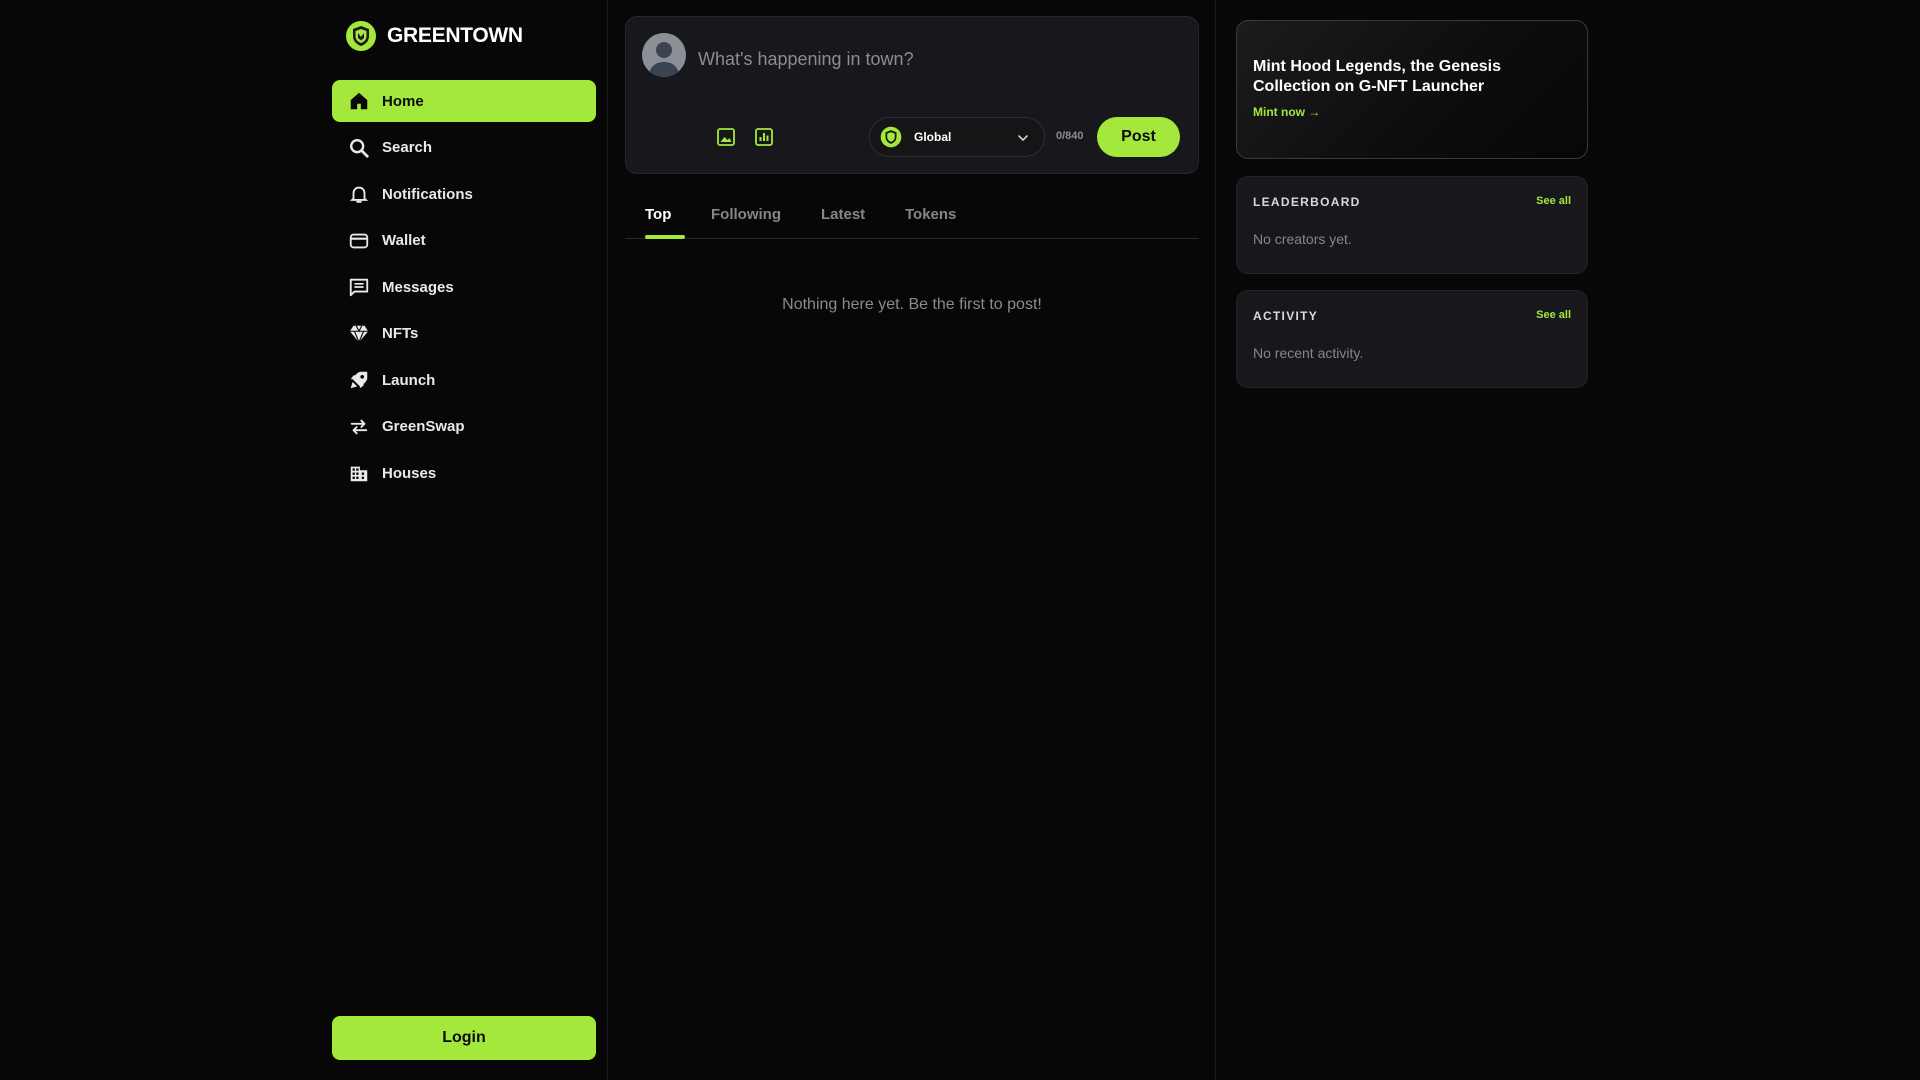 This screenshot has width=1920, height=1080. Describe the element at coordinates (658, 214) in the screenshot. I see `tab-top: Top` at that location.